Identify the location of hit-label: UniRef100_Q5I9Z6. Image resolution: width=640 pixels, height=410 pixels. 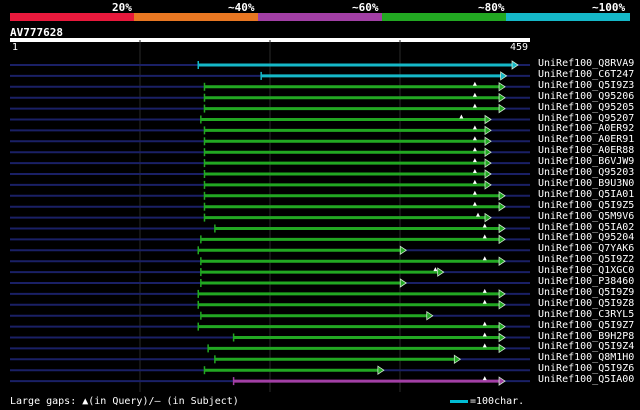
(586, 369).